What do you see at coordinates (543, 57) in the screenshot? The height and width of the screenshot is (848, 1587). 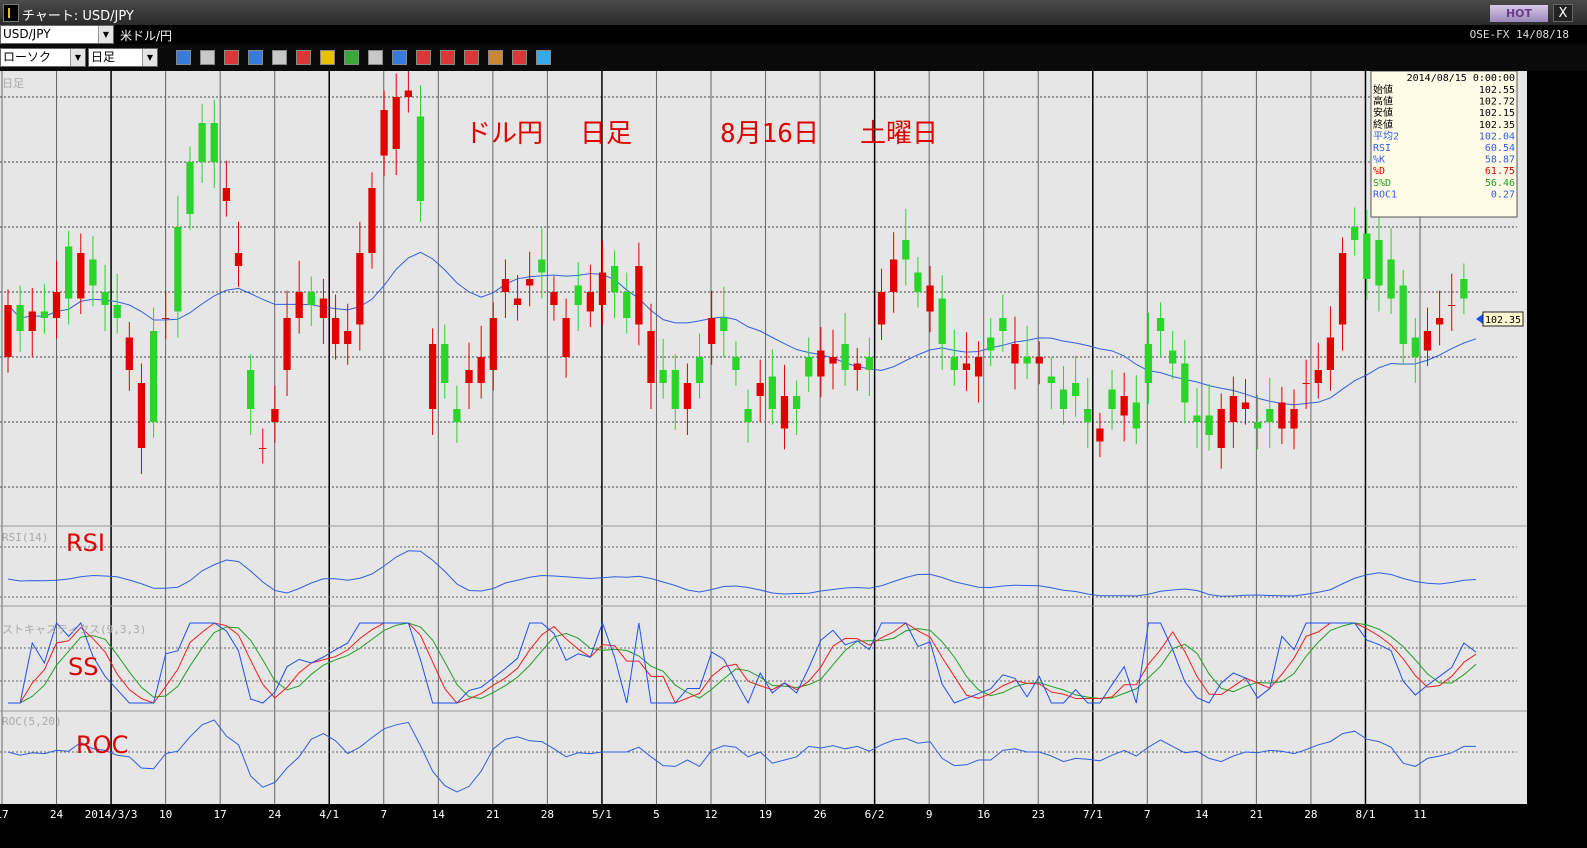 I see `color-icon` at bounding box center [543, 57].